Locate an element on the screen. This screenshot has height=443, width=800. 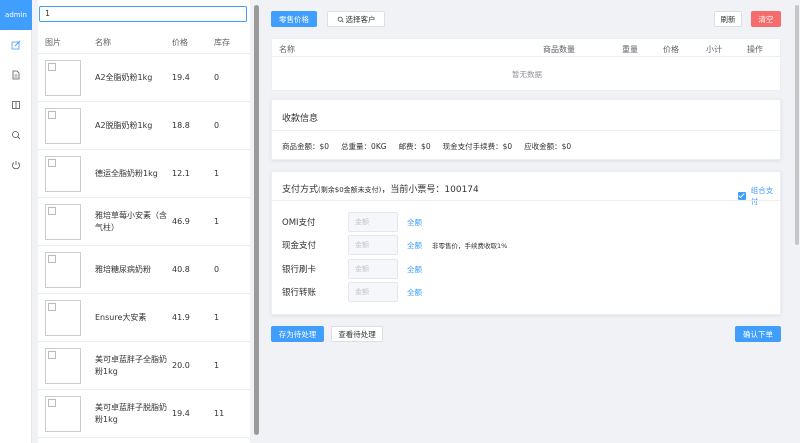
document-icon is located at coordinates (16, 75).